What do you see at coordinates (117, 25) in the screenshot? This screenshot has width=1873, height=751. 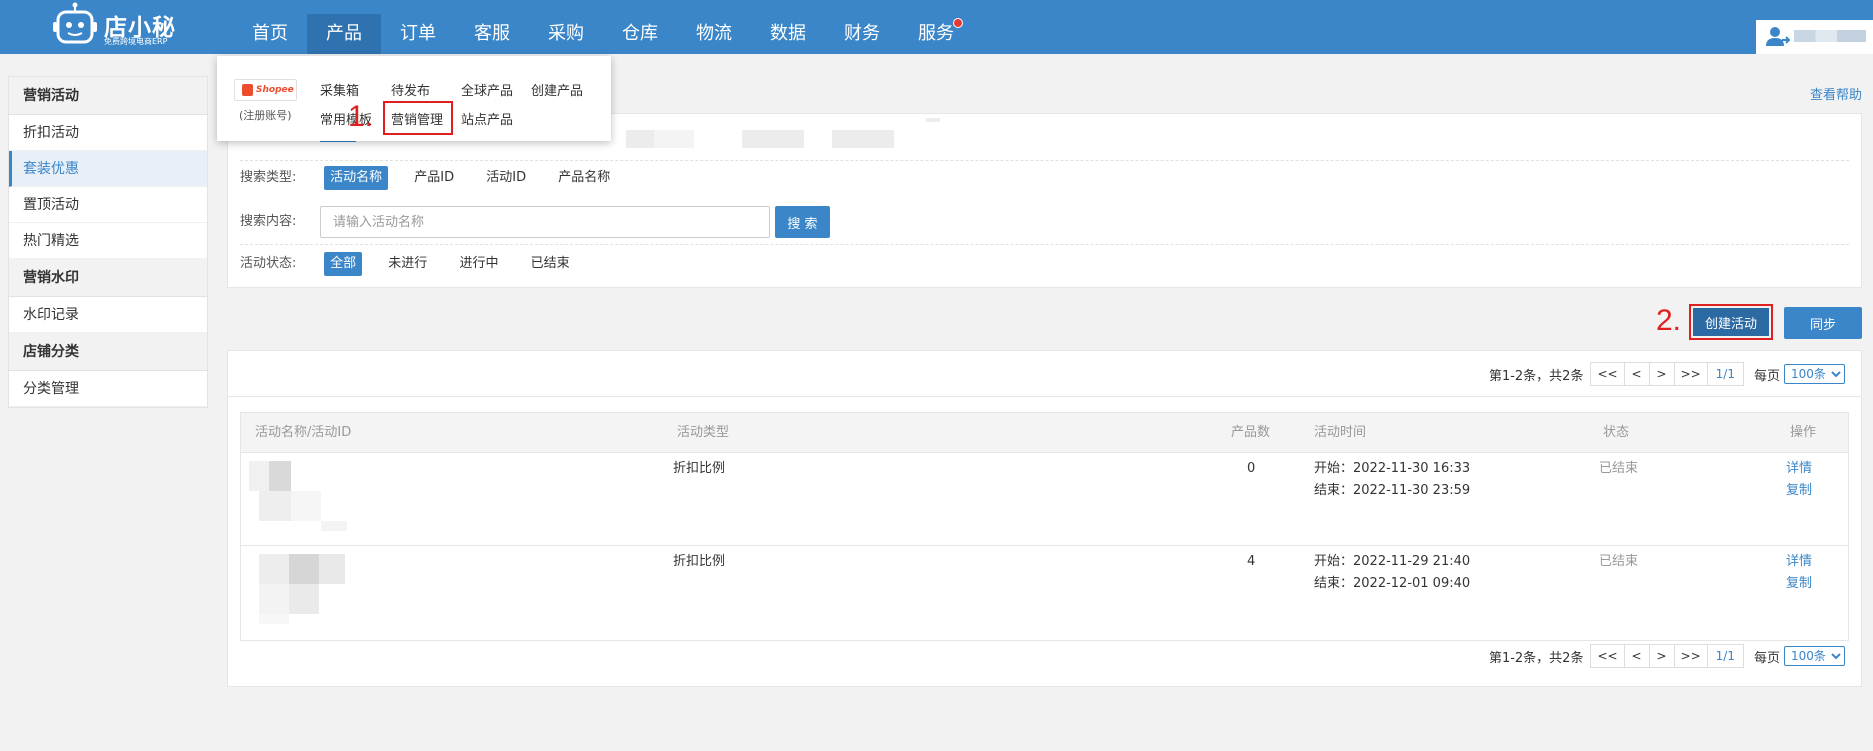 I see `logo: 店小秘 免费跨境电商ERP` at bounding box center [117, 25].